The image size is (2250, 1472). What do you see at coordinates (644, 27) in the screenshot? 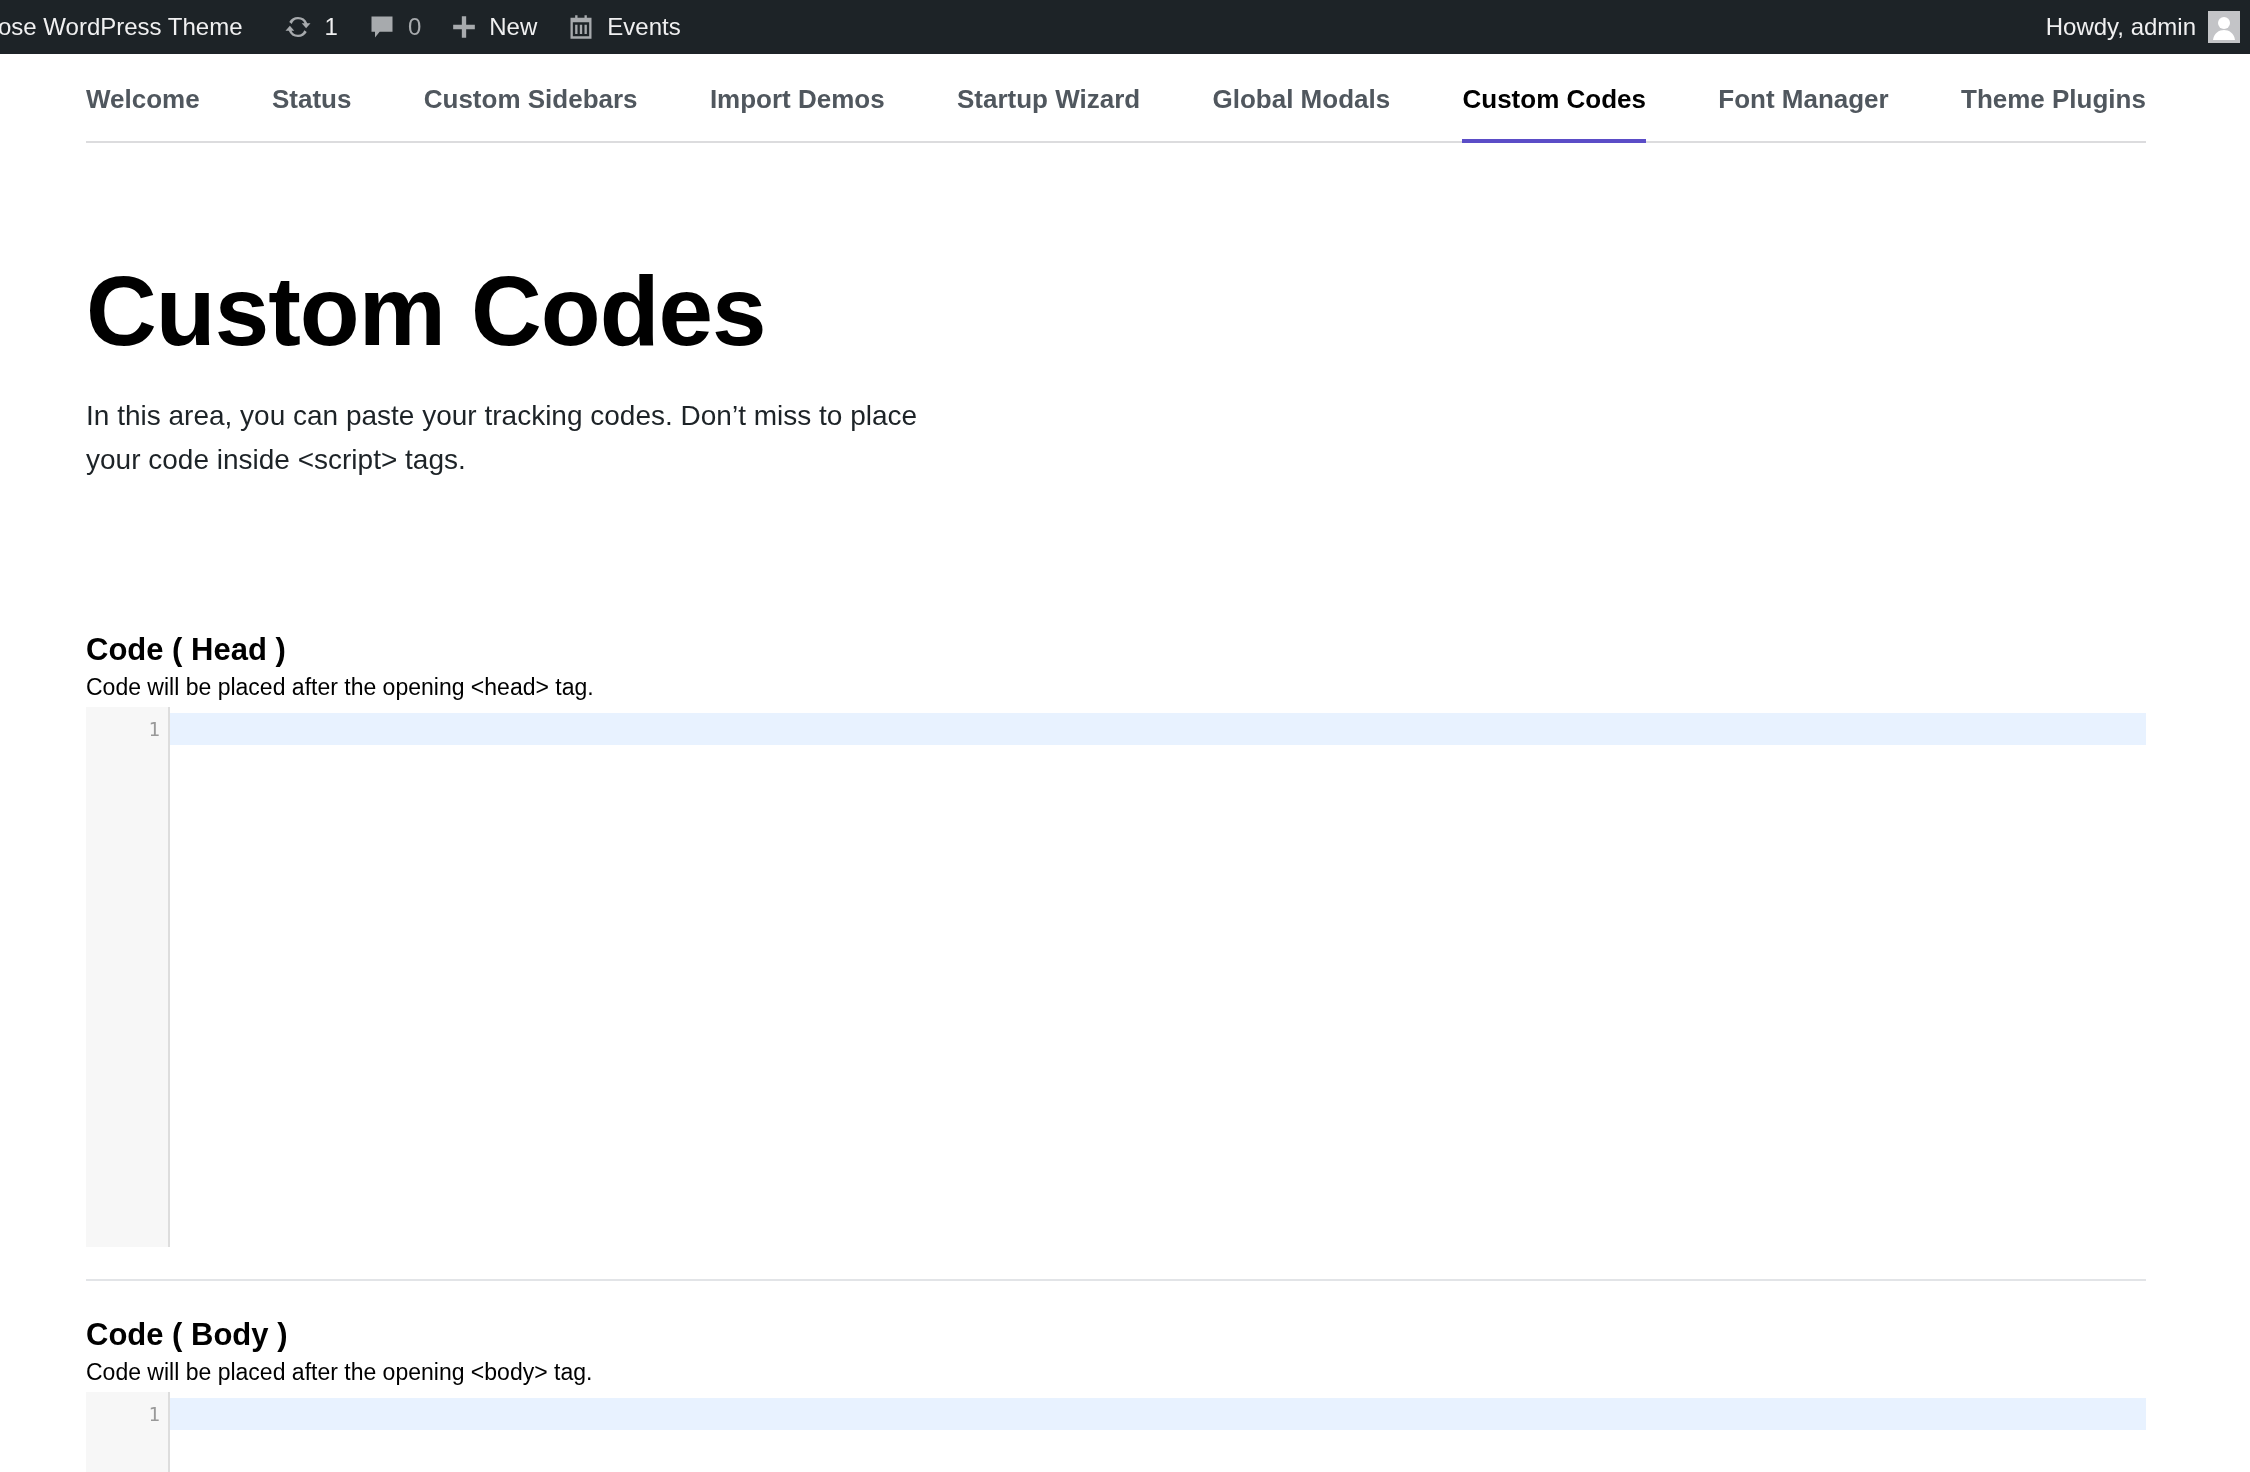
I see `events-link: Events` at bounding box center [644, 27].